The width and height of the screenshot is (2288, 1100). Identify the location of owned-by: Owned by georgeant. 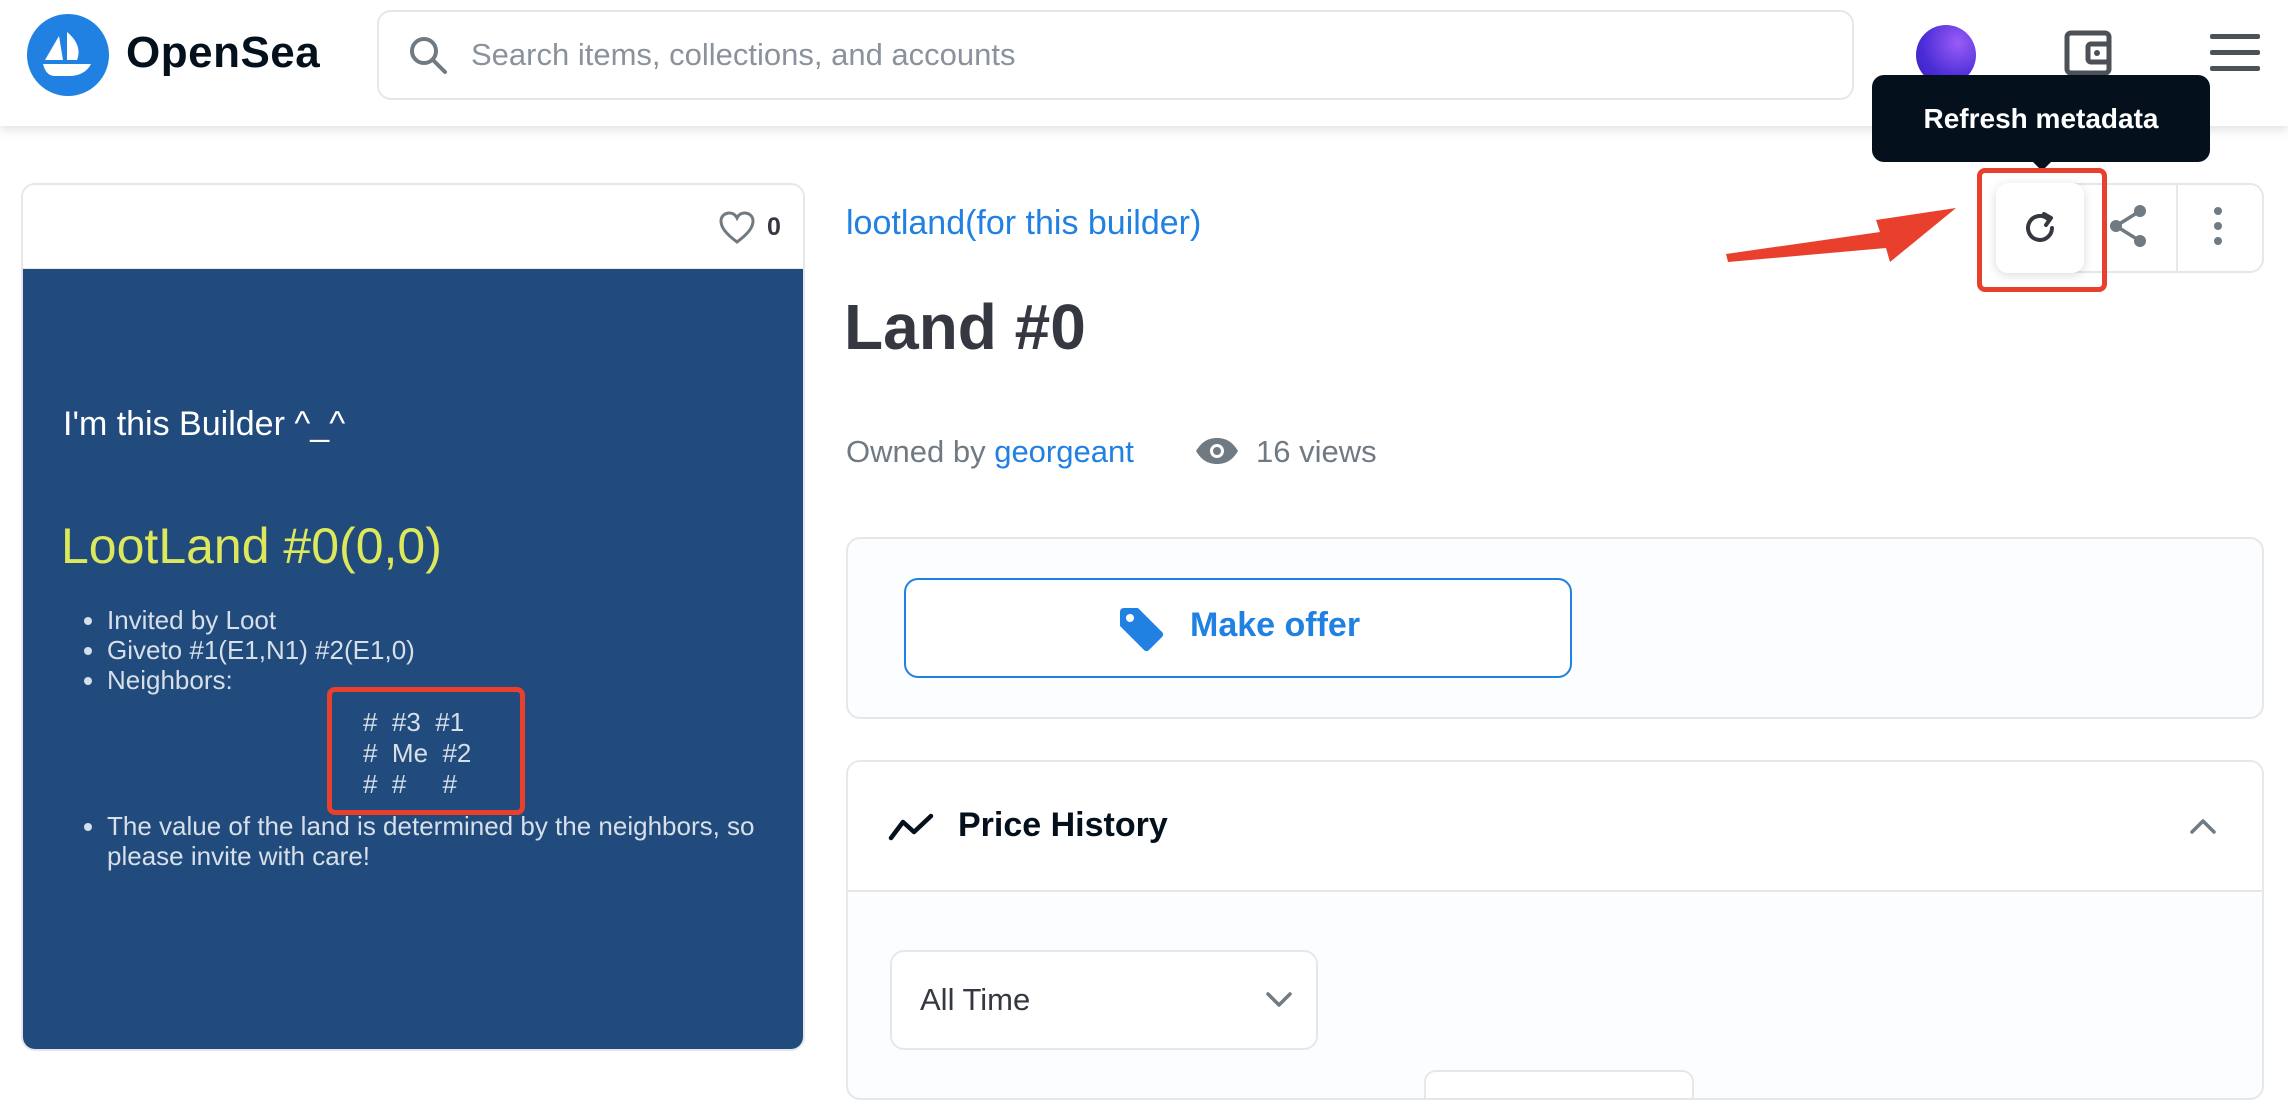
(990, 452).